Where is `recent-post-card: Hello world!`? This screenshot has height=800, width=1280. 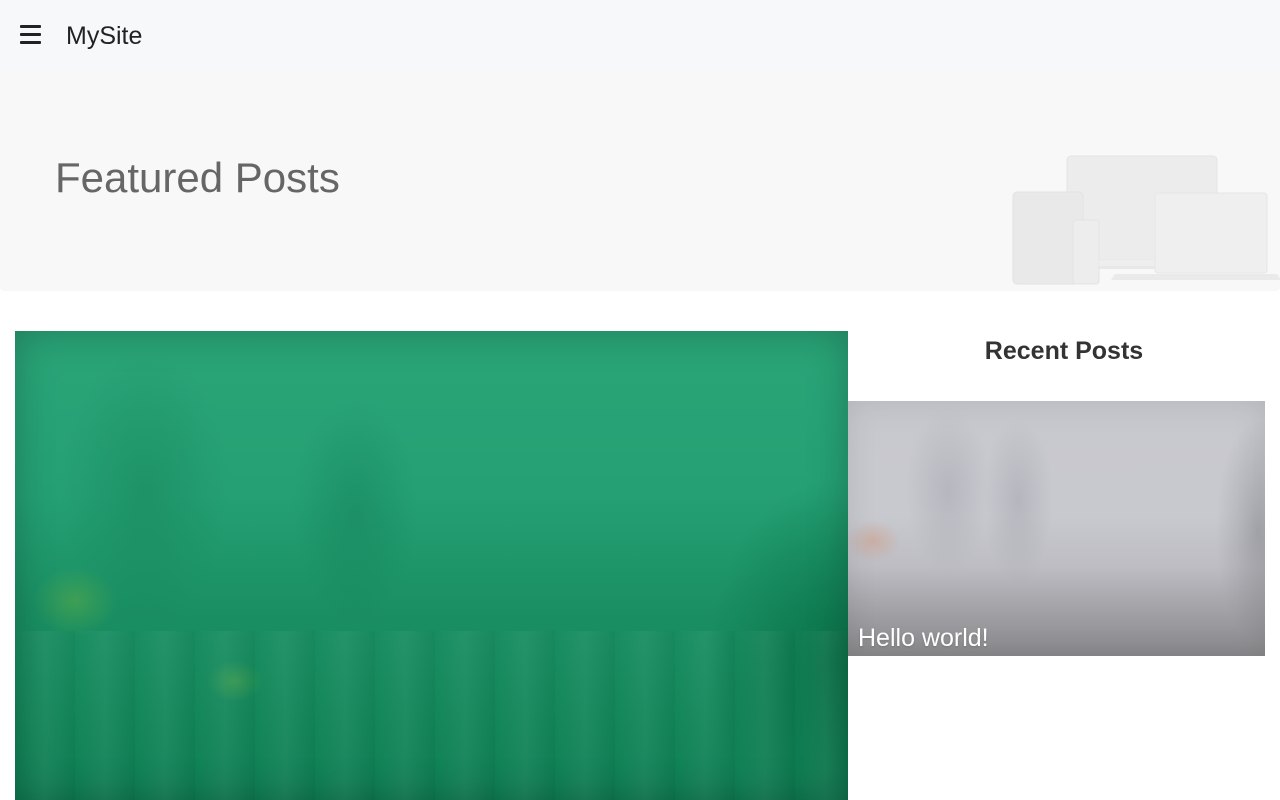
recent-post-card: Hello world! is located at coordinates (1056, 528).